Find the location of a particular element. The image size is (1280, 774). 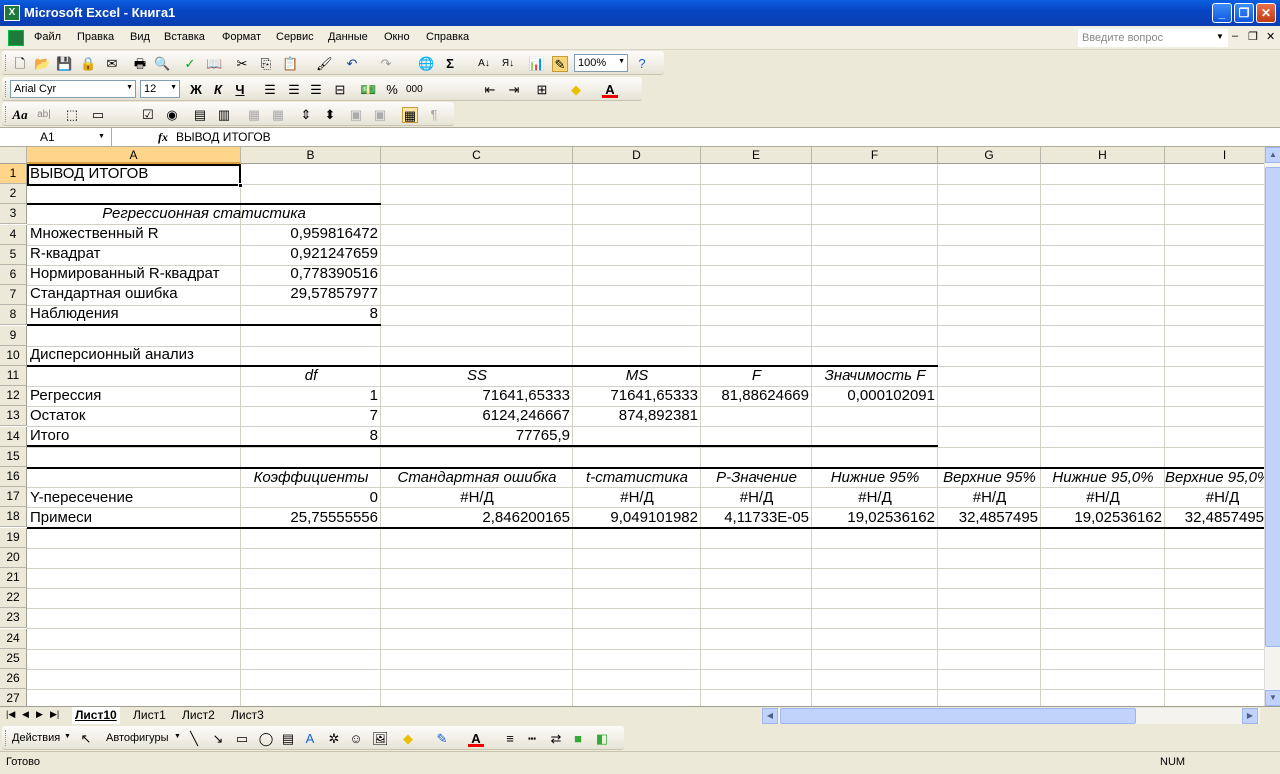

cell-d18: 9,049101982 is located at coordinates (637, 518).